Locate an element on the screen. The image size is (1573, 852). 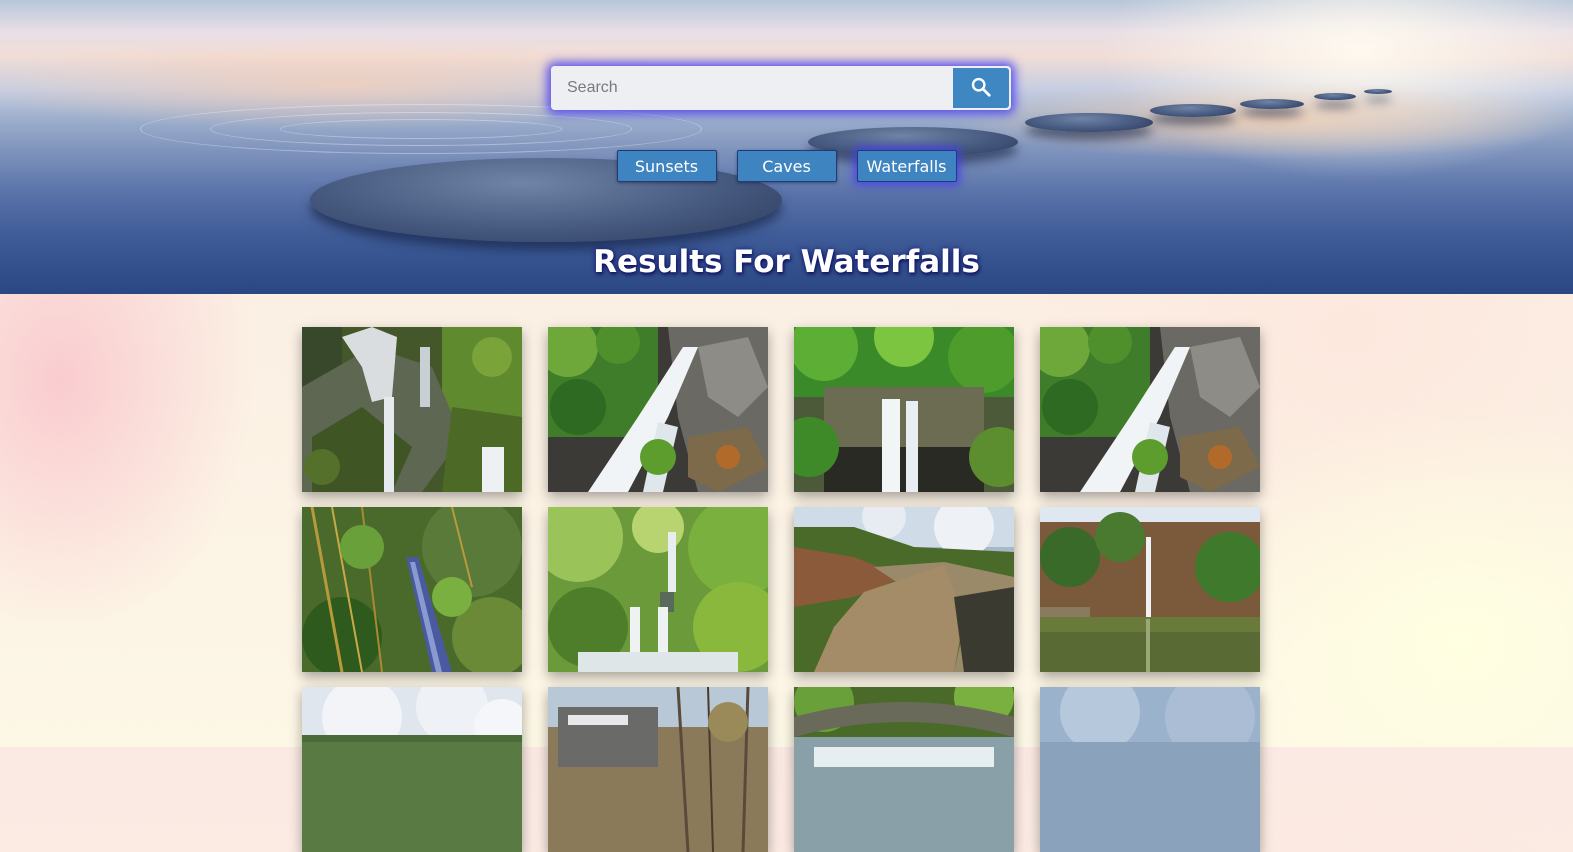
search-button is located at coordinates (981, 88).